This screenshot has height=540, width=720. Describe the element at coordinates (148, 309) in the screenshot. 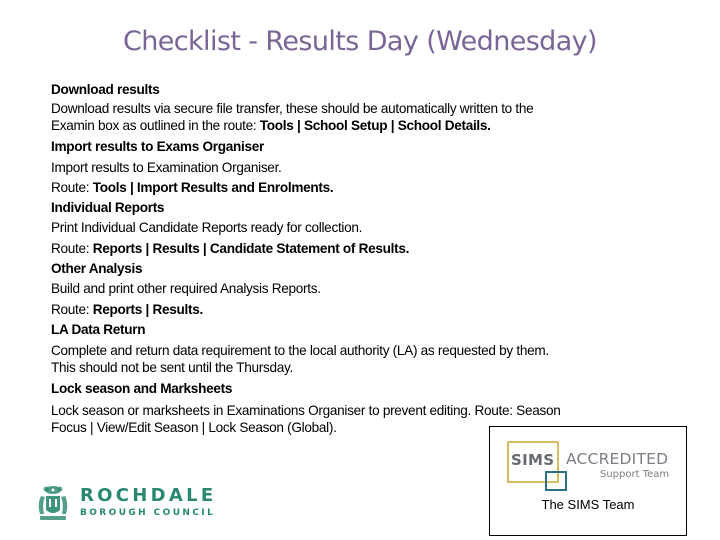

I see `route-path: Reports | Results.` at that location.